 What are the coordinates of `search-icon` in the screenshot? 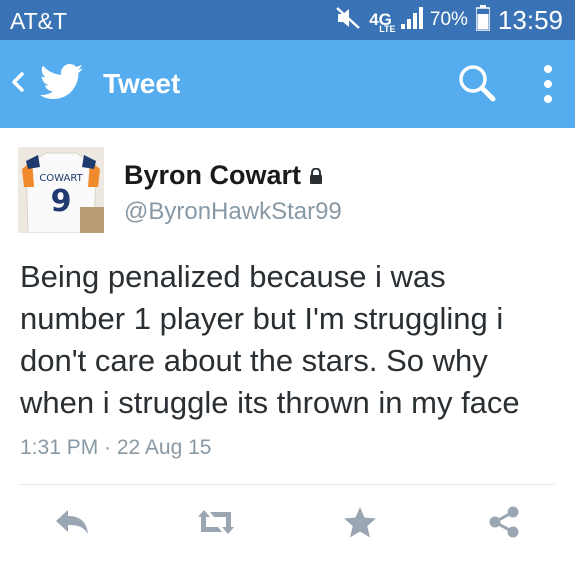 It's located at (477, 86).